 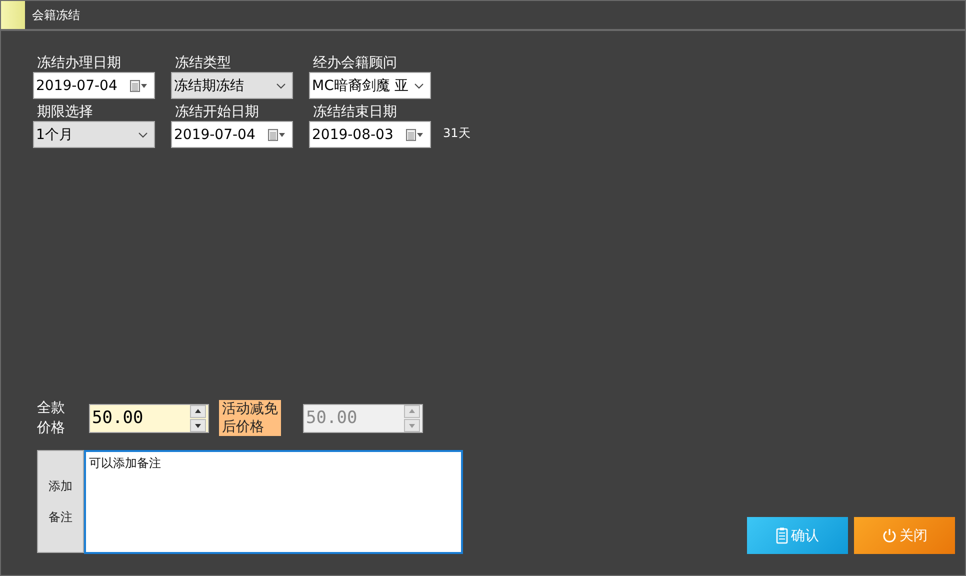 What do you see at coordinates (13, 15) in the screenshot?
I see `window-icon` at bounding box center [13, 15].